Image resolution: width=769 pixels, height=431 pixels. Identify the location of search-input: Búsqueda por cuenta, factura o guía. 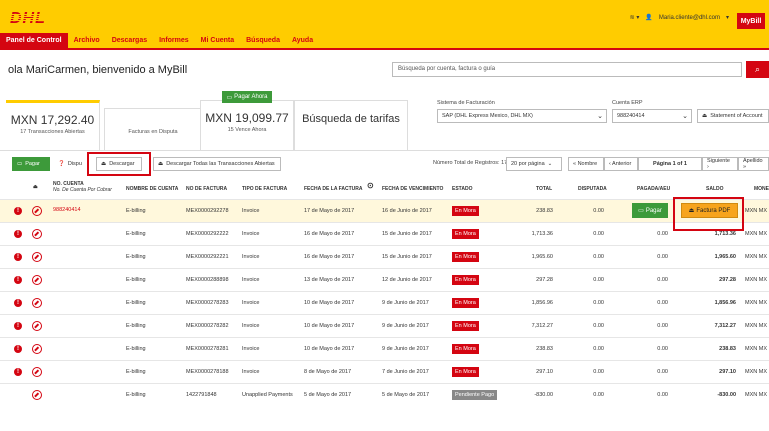
(567, 69).